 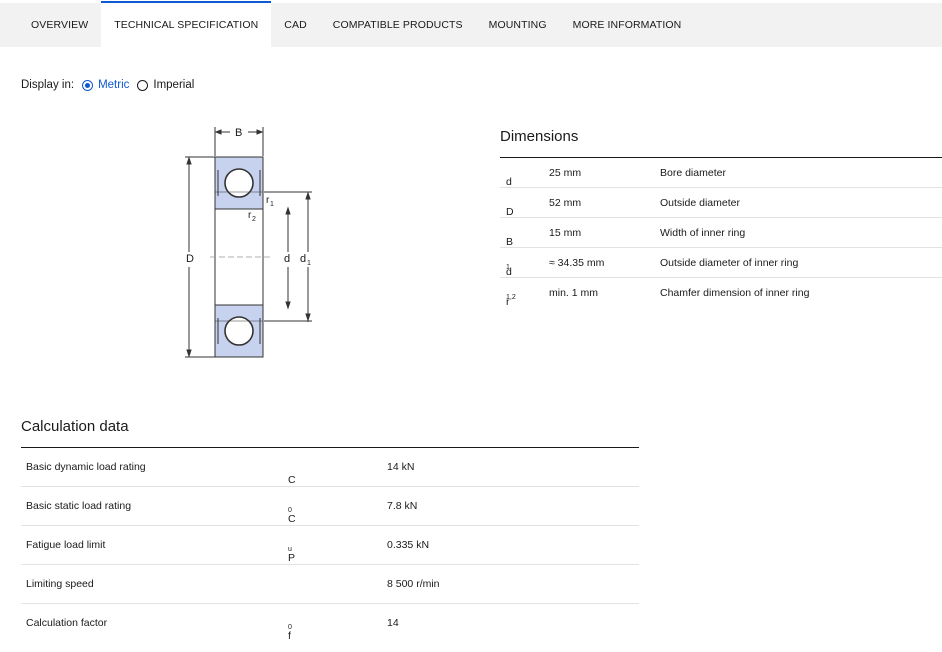 What do you see at coordinates (190, 259) in the screenshot?
I see `label-outside-d: D` at bounding box center [190, 259].